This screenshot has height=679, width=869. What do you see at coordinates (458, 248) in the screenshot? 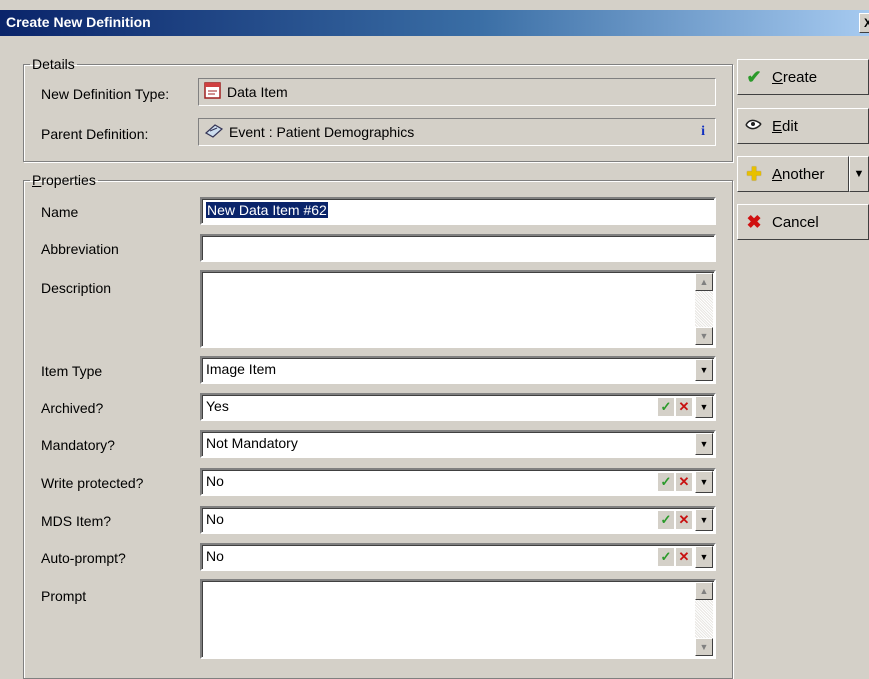
I see `abbreviation-input` at bounding box center [458, 248].